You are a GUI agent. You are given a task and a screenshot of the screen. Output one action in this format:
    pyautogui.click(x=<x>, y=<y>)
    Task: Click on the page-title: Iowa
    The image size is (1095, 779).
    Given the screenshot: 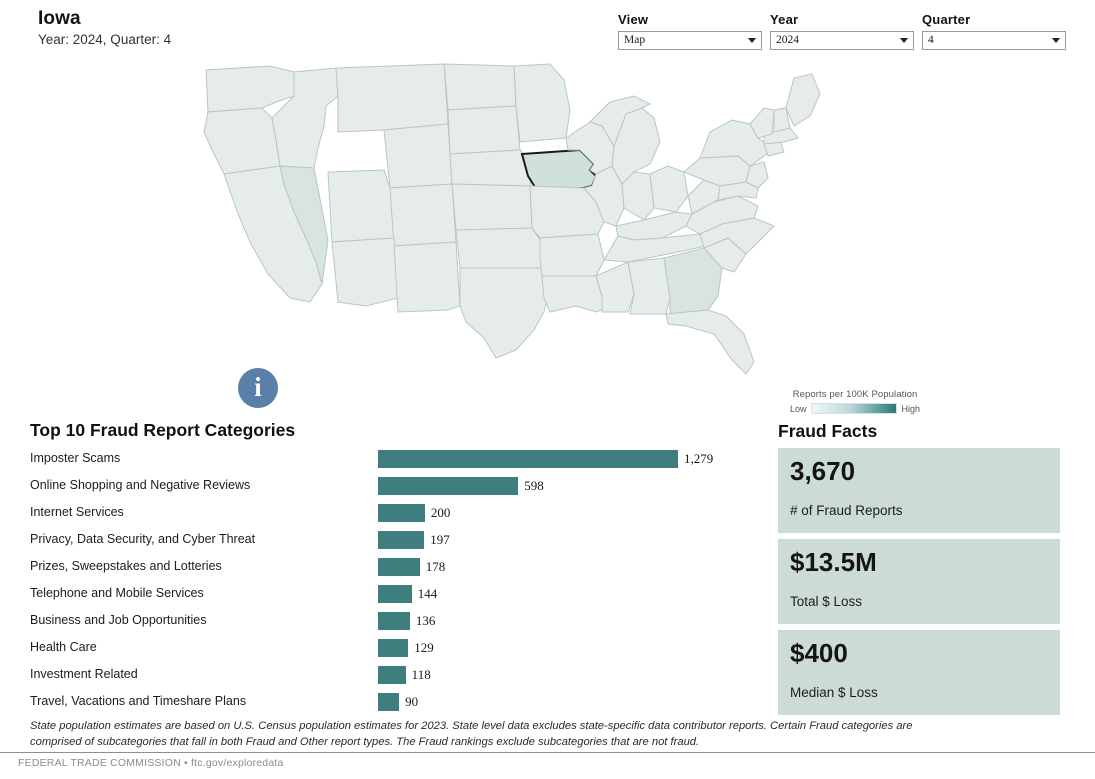 What is the action you would take?
    pyautogui.click(x=59, y=18)
    